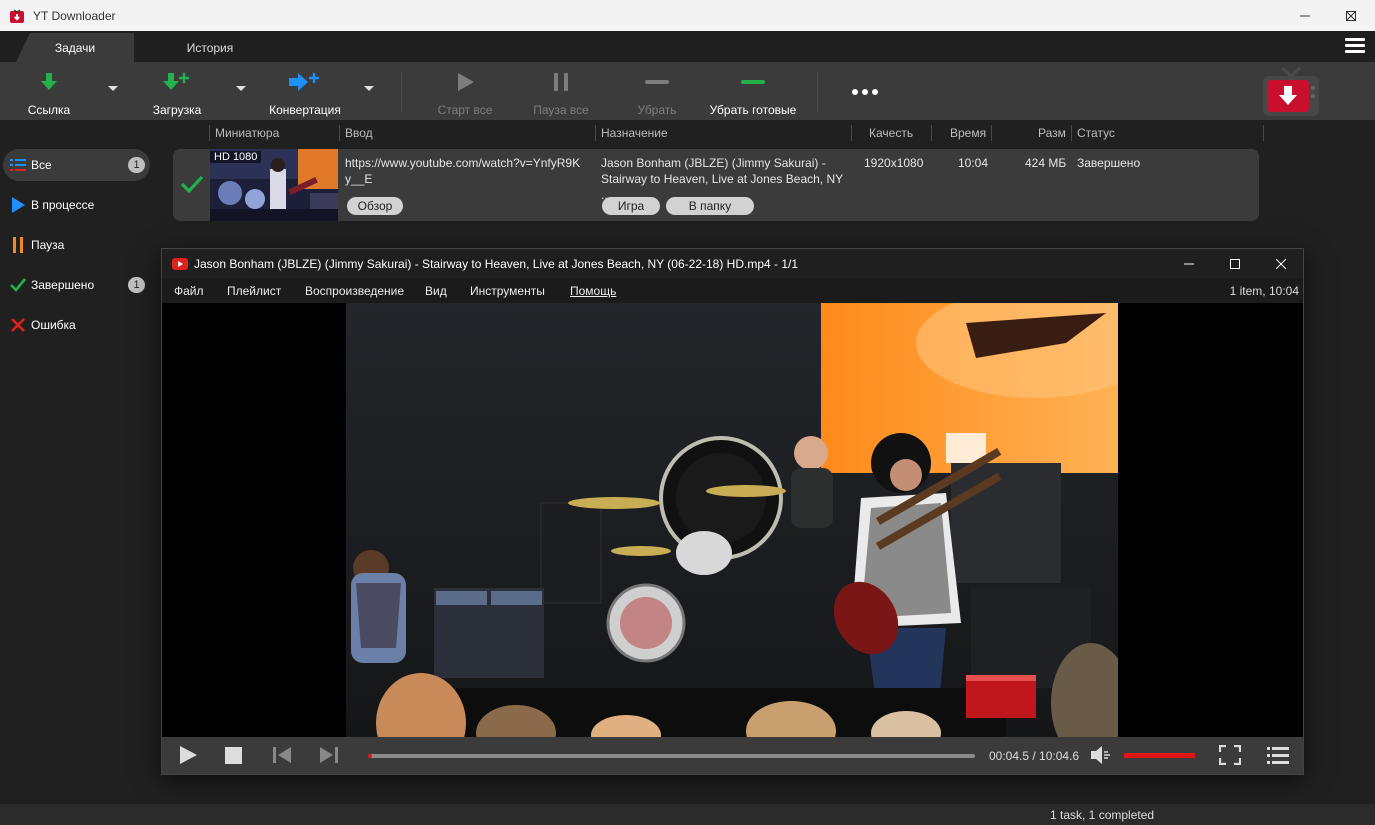 The image size is (1375, 825). Describe the element at coordinates (75, 47) in the screenshot. I see `tab-tasks: Задачи` at that location.